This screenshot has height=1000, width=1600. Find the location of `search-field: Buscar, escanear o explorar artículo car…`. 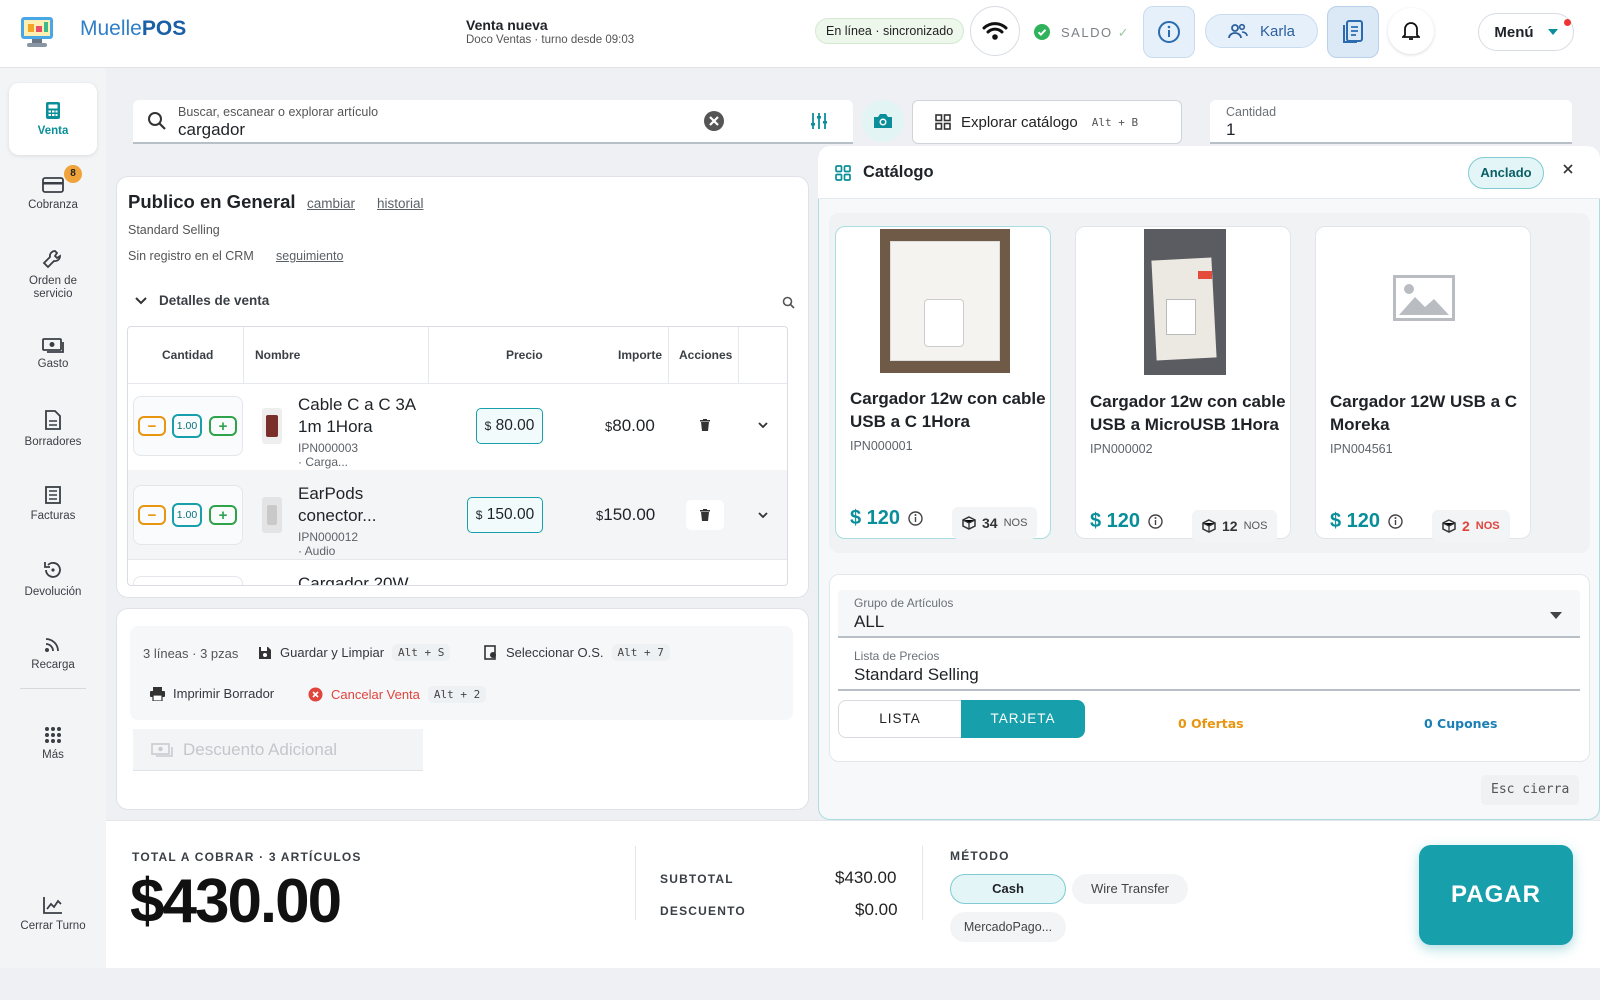

search-field: Buscar, escanear o explorar artículo car… is located at coordinates (493, 122).